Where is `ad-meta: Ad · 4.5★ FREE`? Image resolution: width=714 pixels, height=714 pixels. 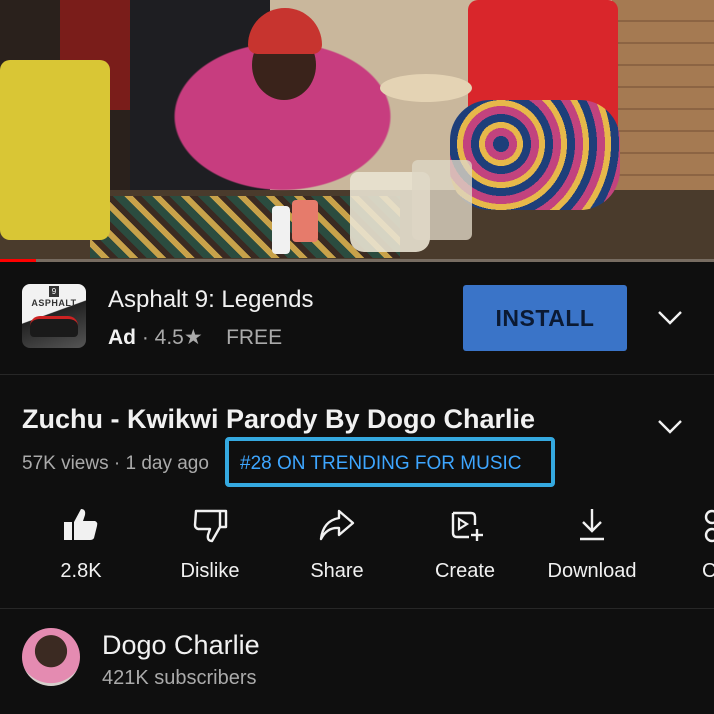 ad-meta: Ad · 4.5★ FREE is located at coordinates (195, 337).